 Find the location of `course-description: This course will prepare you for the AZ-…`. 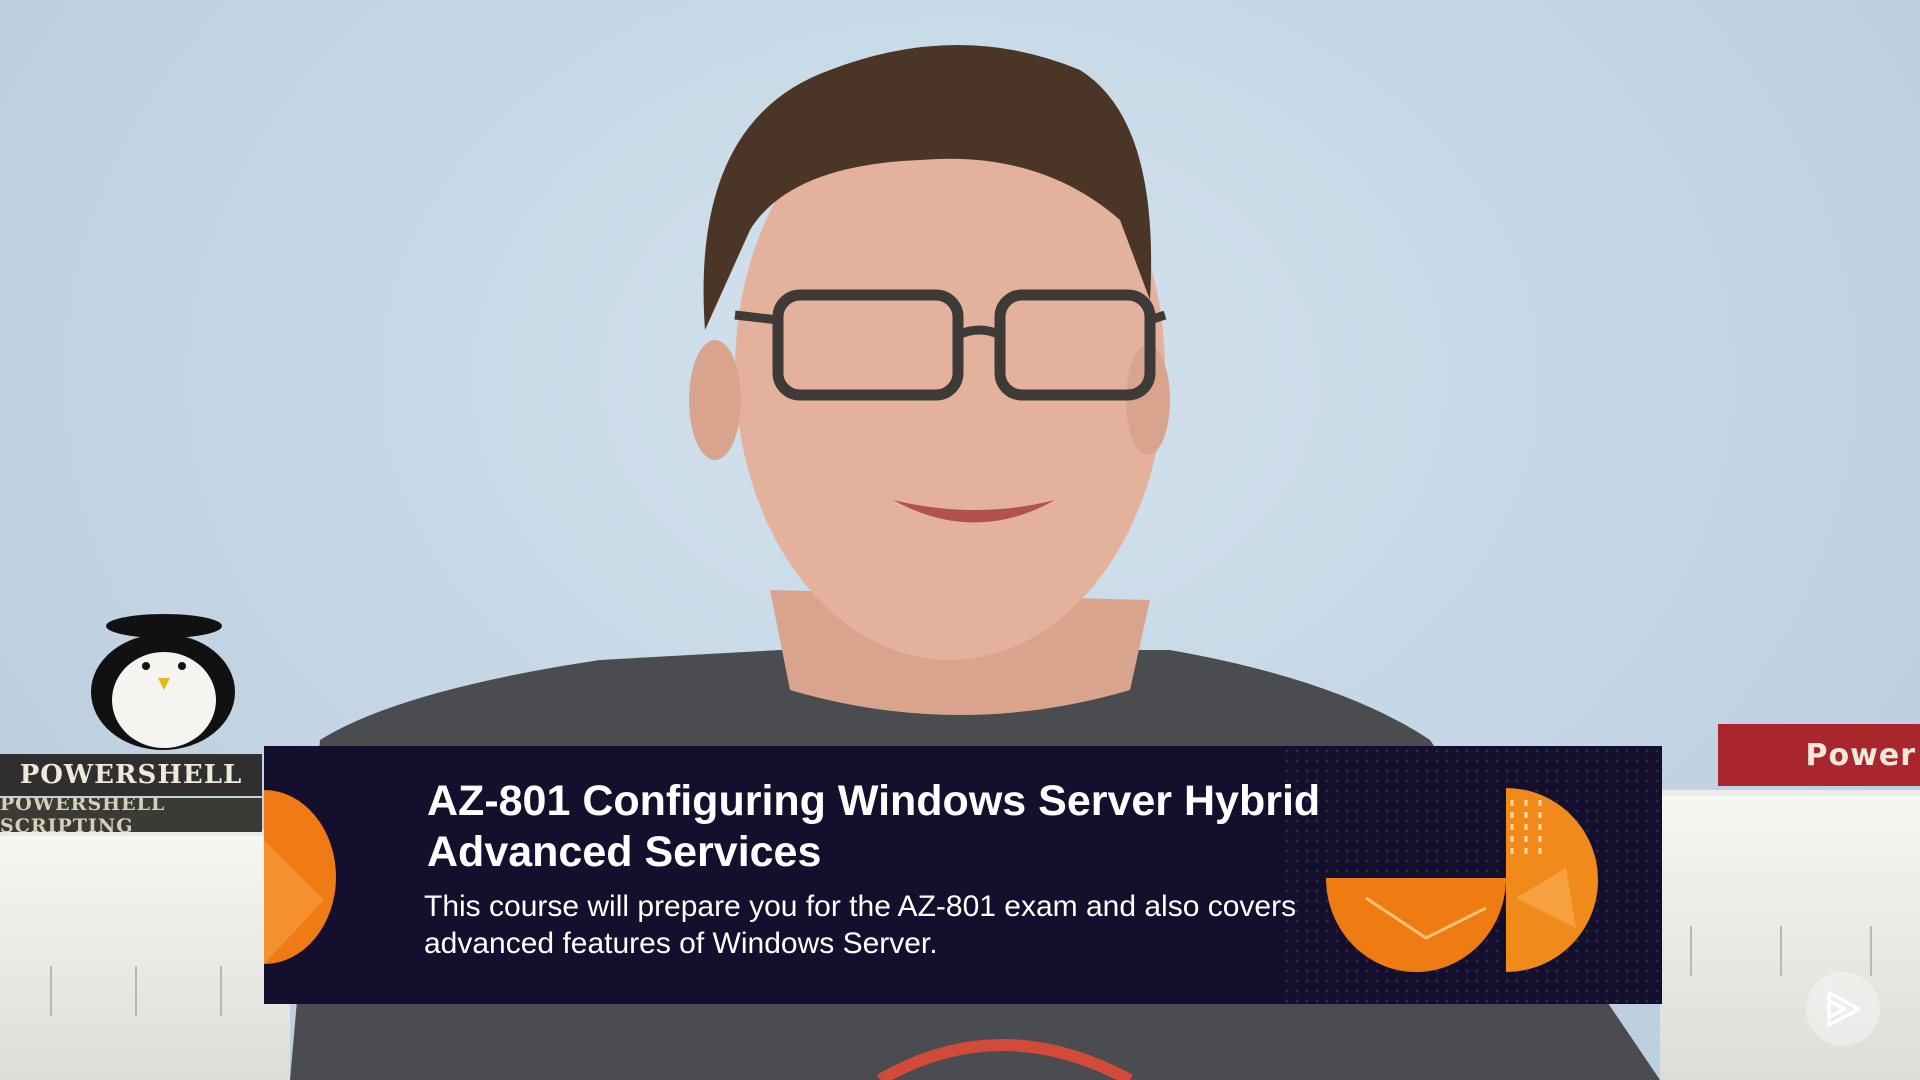

course-description: This course will prepare you for the AZ-… is located at coordinates (860, 925).